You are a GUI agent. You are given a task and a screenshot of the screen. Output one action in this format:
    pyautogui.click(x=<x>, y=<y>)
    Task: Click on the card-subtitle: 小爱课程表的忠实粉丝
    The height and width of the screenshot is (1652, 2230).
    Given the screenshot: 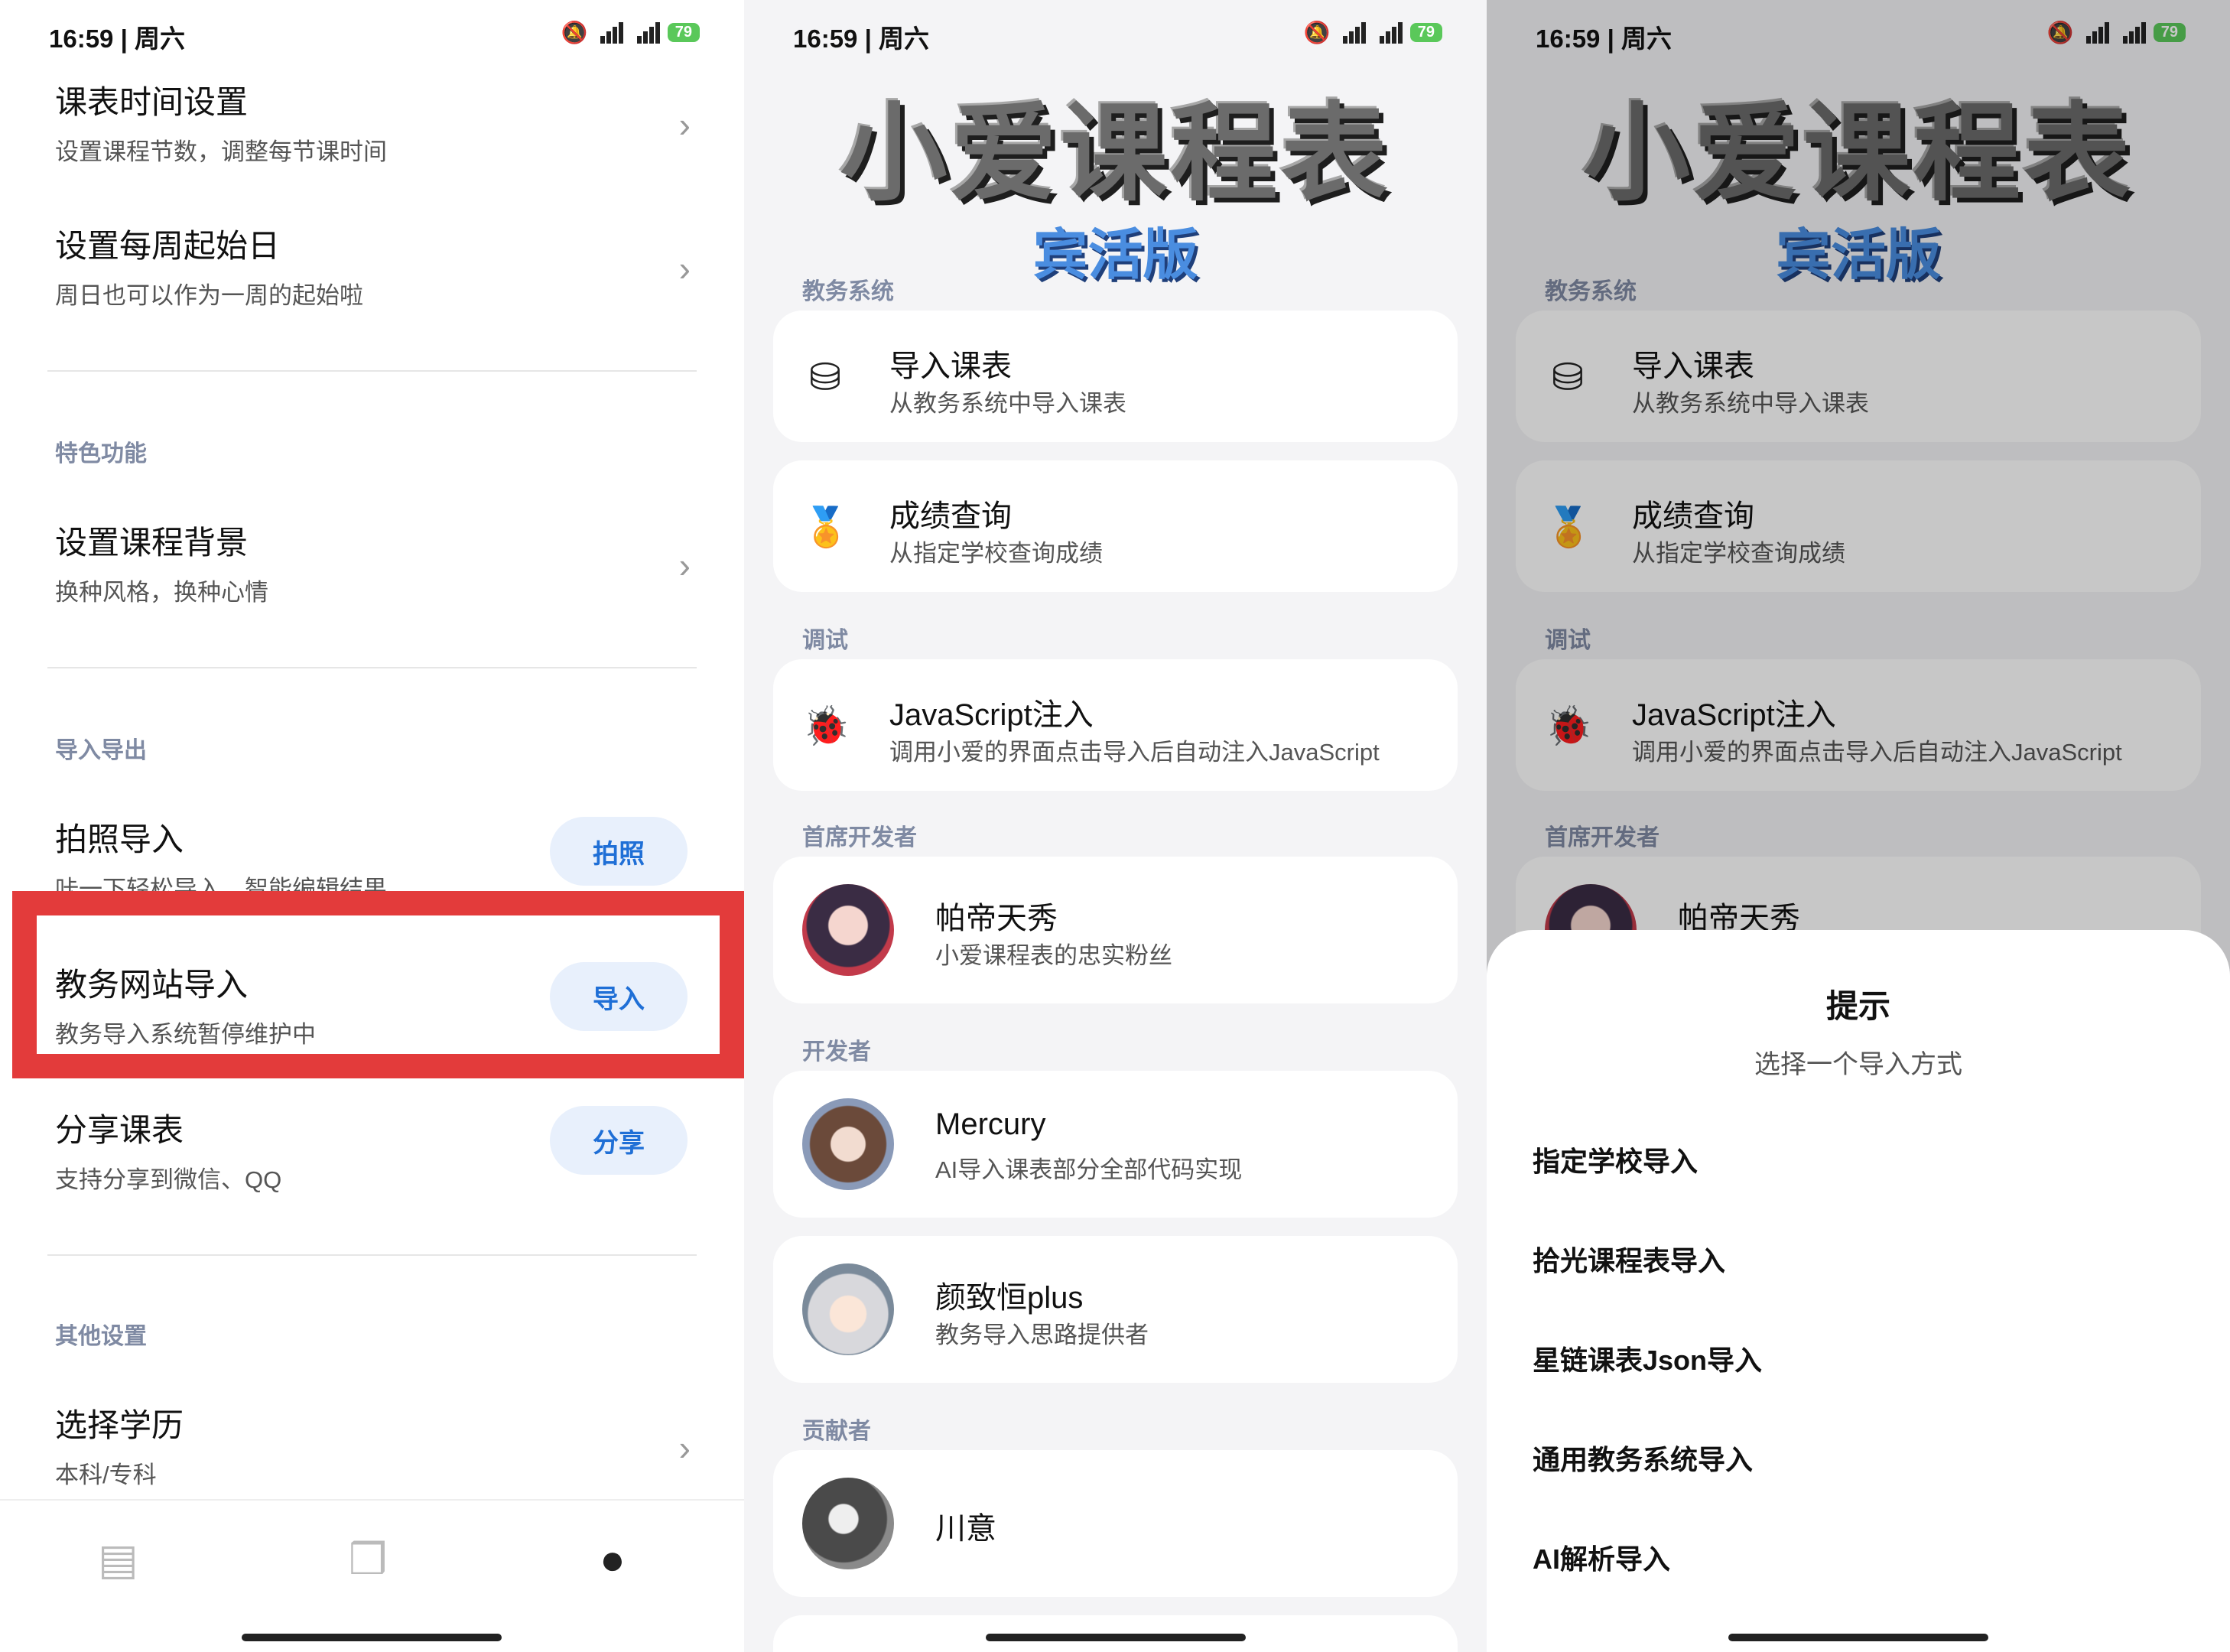 What is the action you would take?
    pyautogui.click(x=1053, y=955)
    